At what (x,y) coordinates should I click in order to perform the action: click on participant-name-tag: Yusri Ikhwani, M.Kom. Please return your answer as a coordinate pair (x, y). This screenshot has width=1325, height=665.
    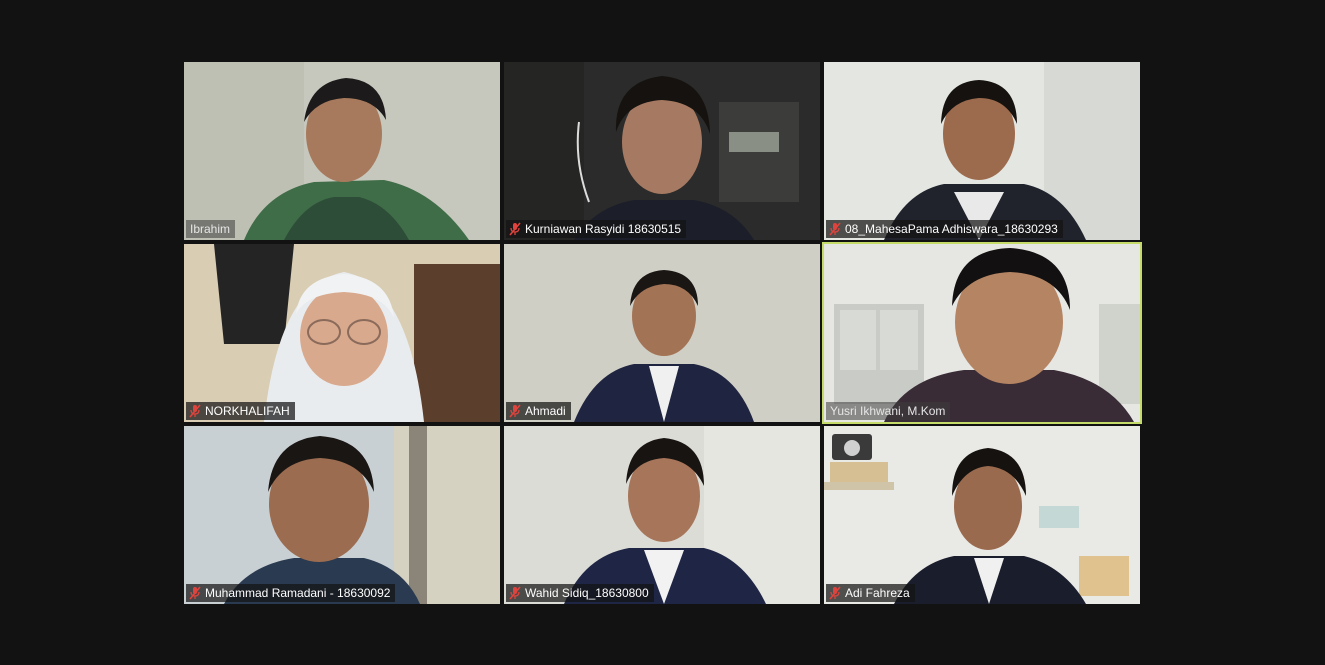
    Looking at the image, I should click on (888, 411).